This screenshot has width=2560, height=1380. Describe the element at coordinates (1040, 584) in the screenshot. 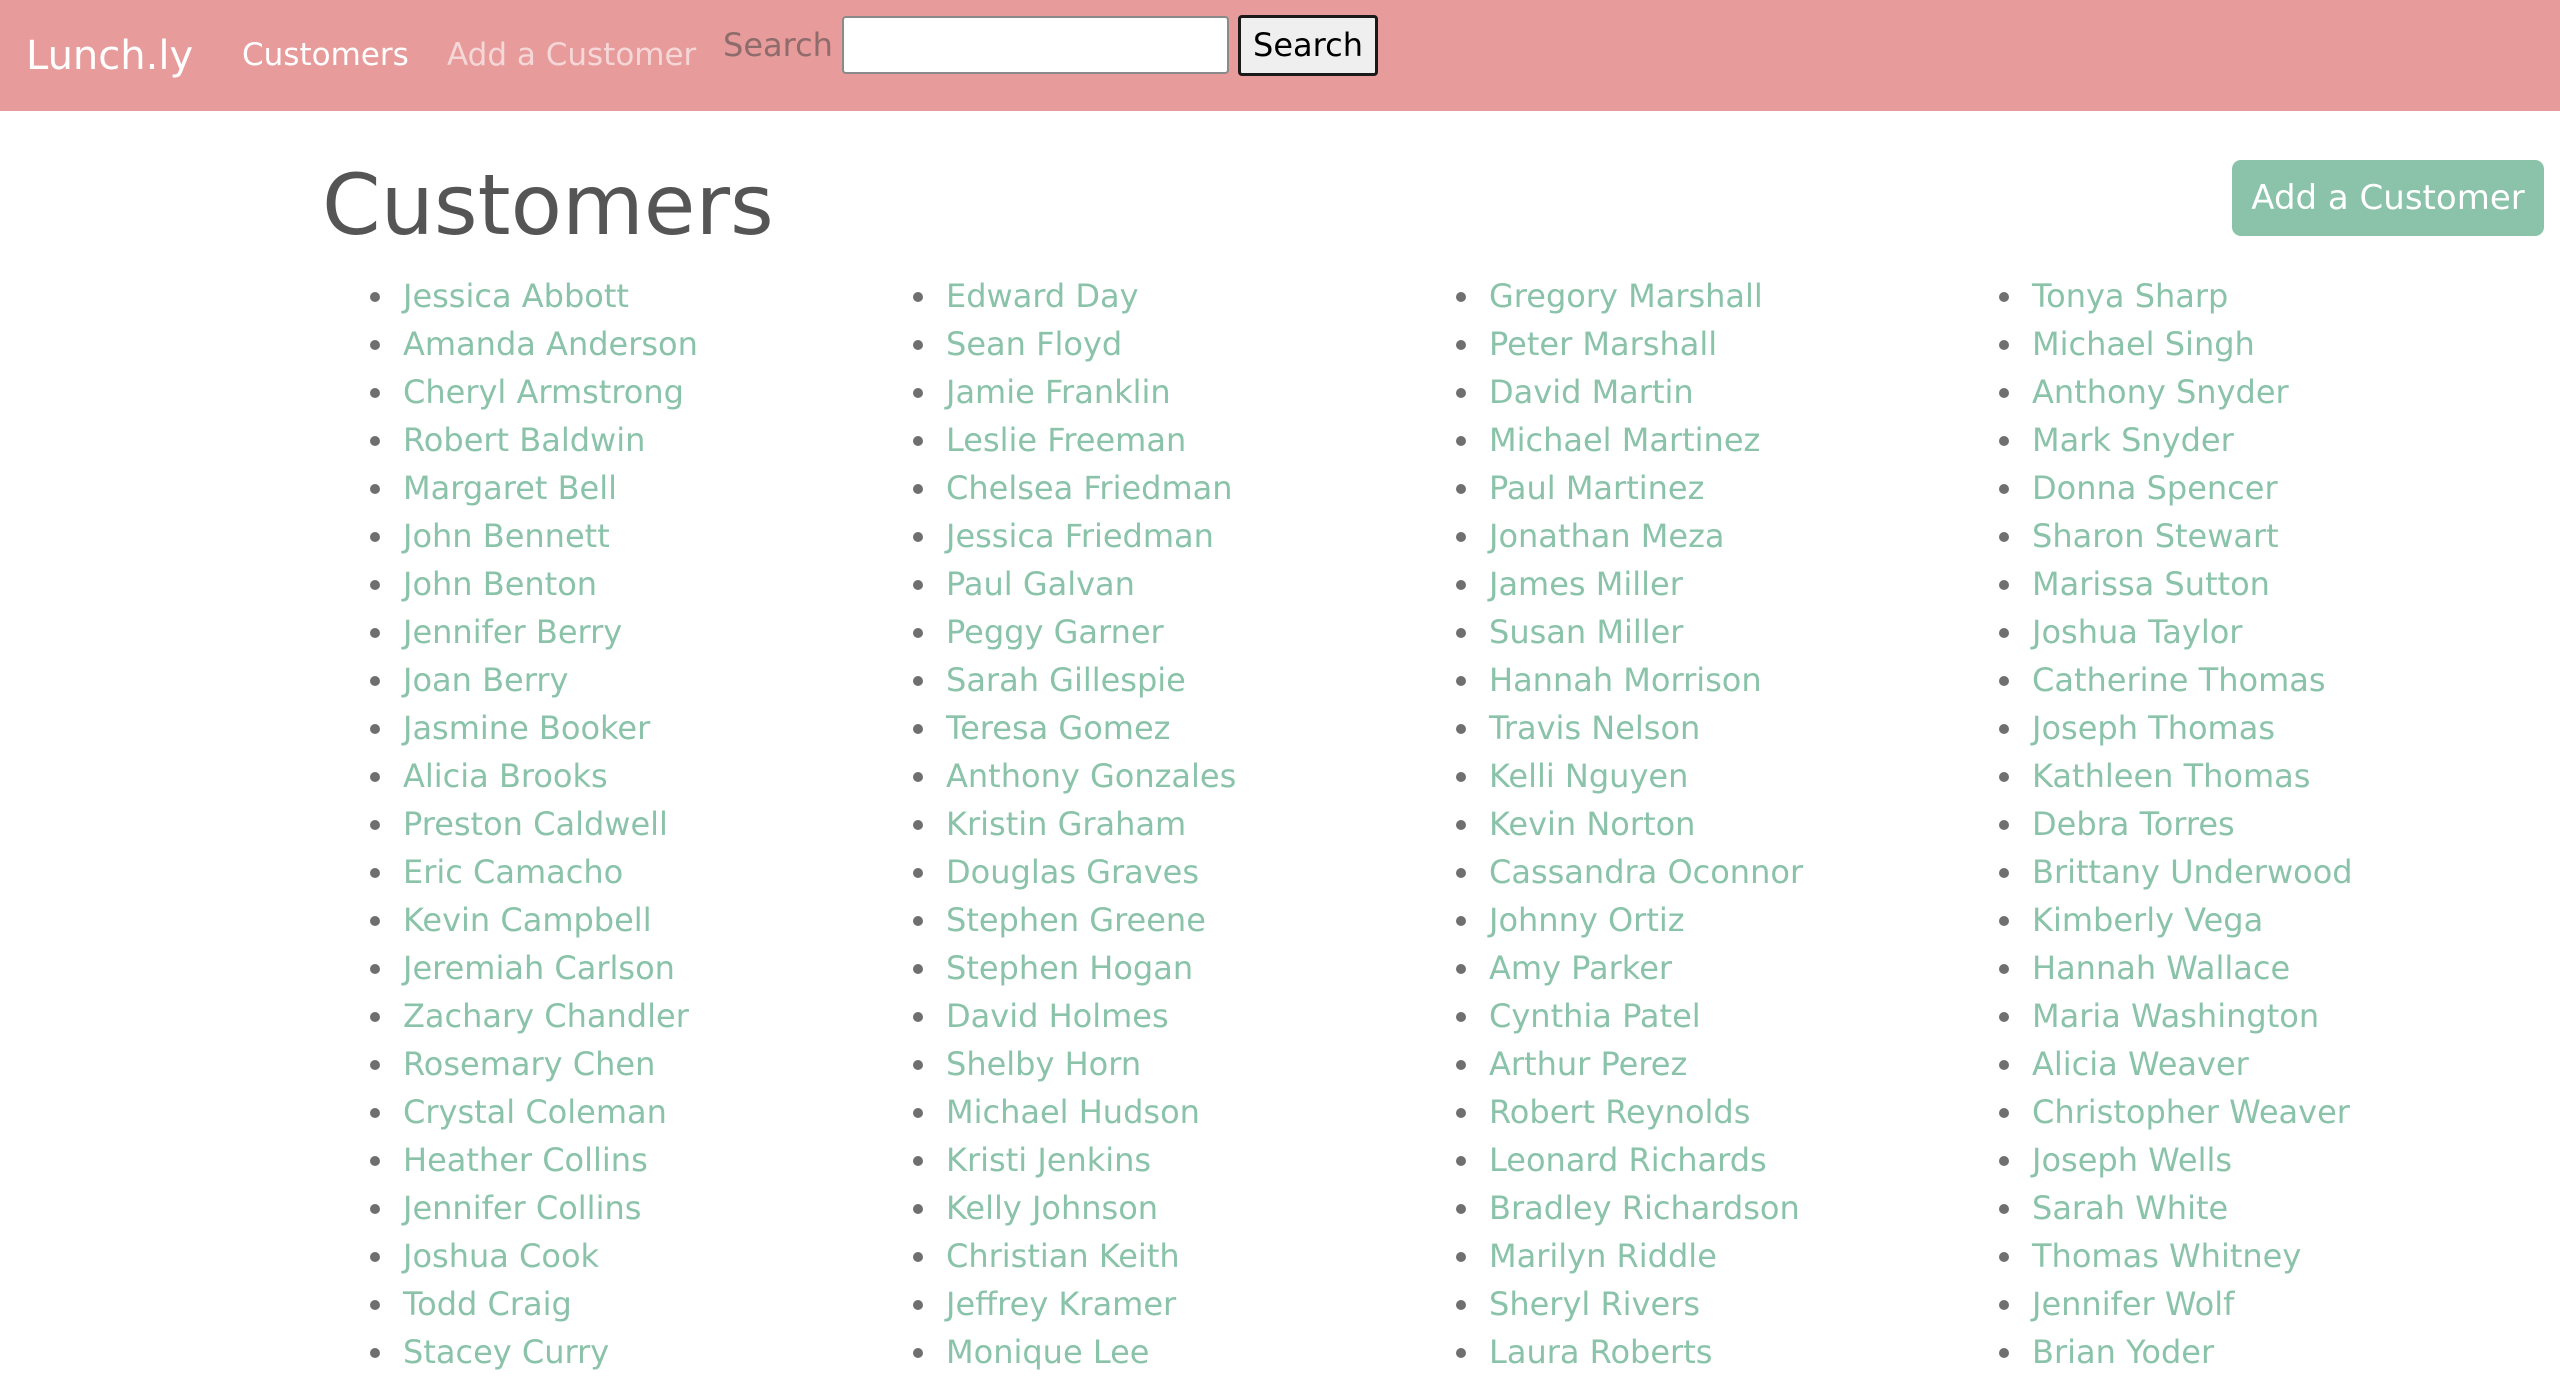

I see `customer-link: Paul Galvan` at that location.